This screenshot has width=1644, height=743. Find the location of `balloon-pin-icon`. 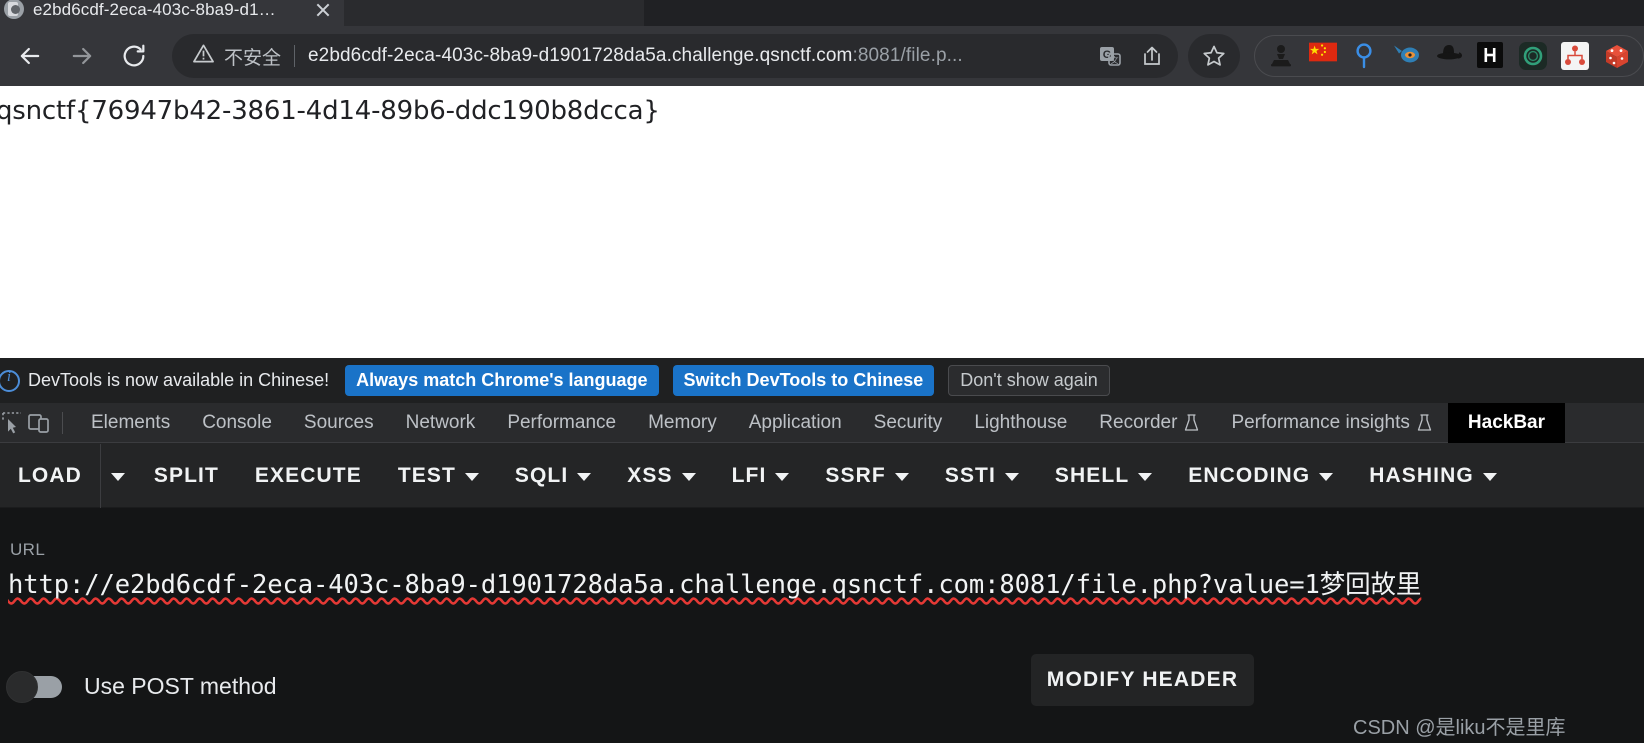

balloon-pin-icon is located at coordinates (1365, 56).